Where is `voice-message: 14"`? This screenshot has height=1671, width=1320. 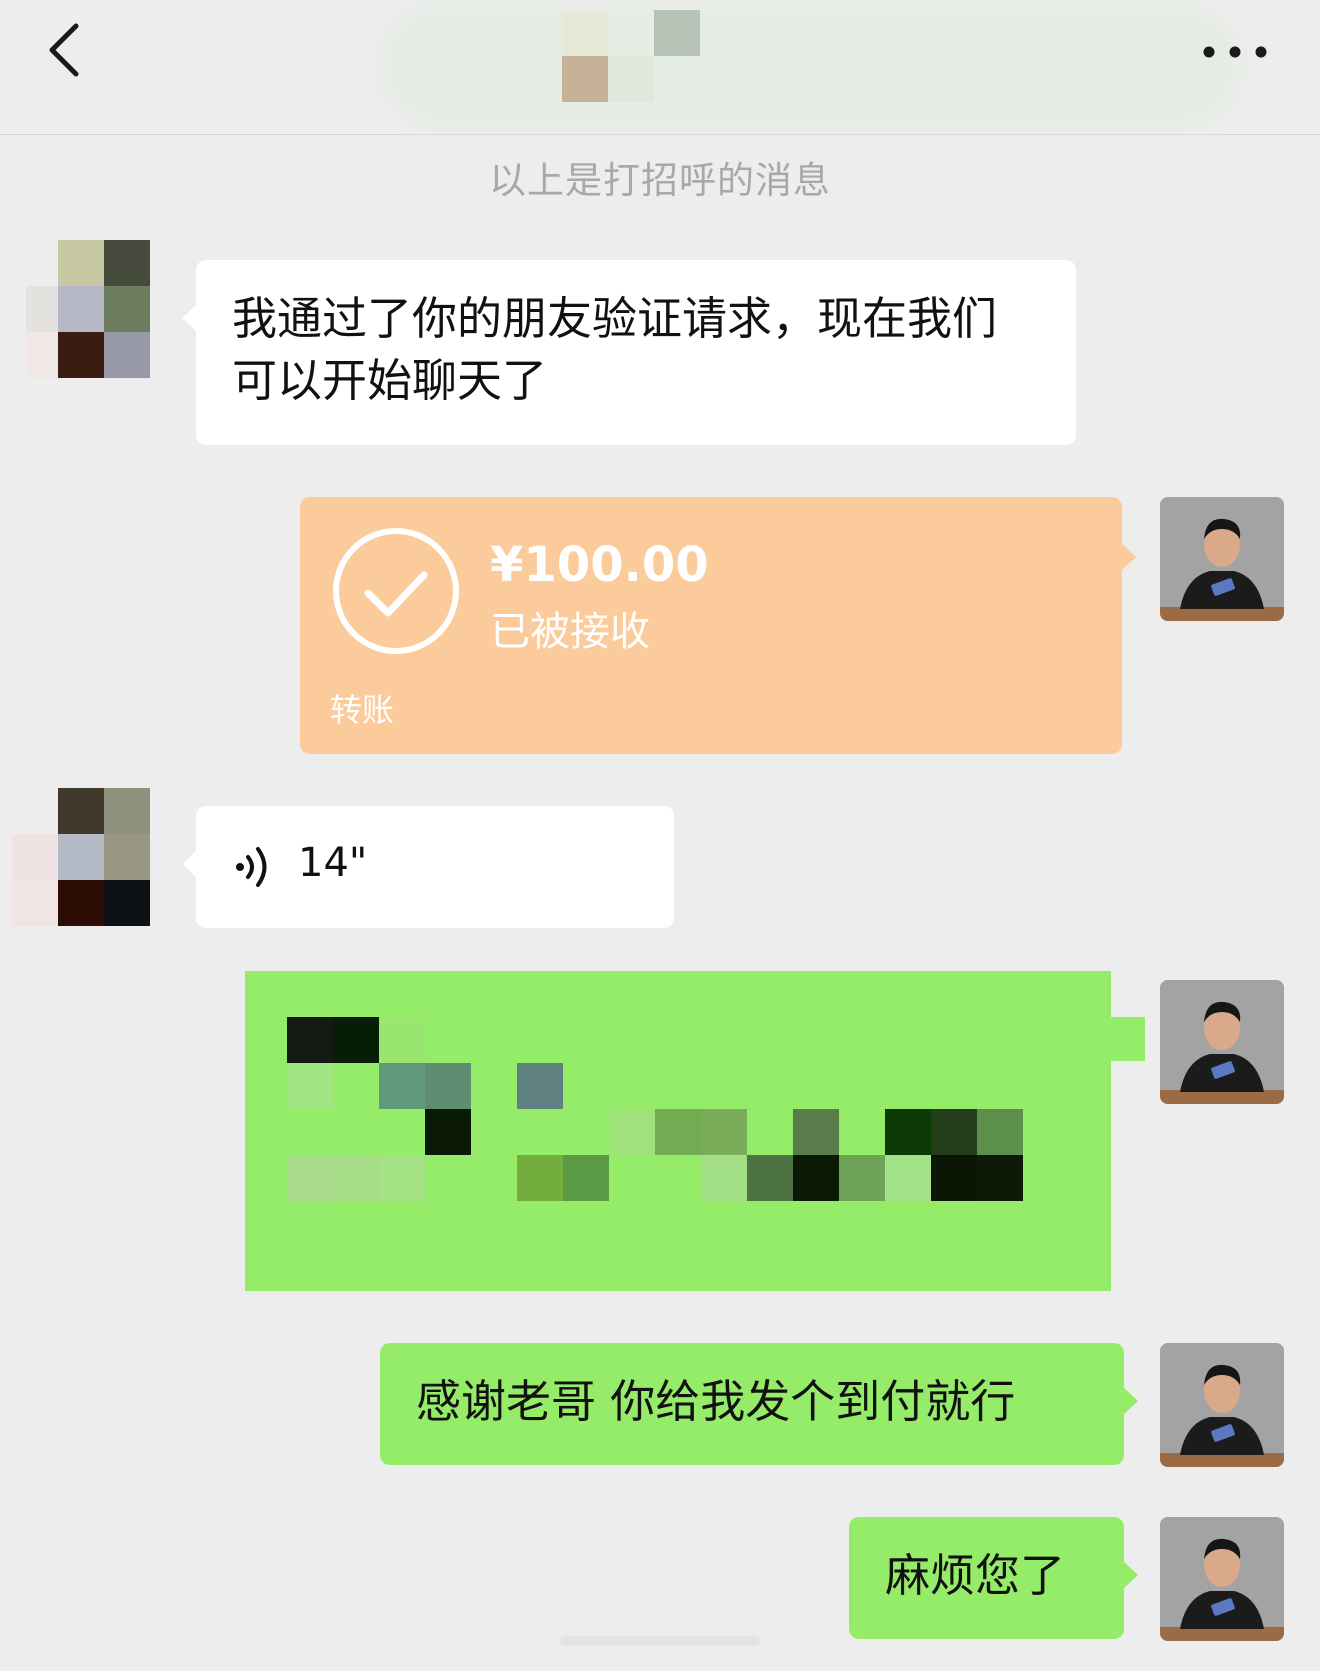
voice-message: 14" is located at coordinates (428, 867).